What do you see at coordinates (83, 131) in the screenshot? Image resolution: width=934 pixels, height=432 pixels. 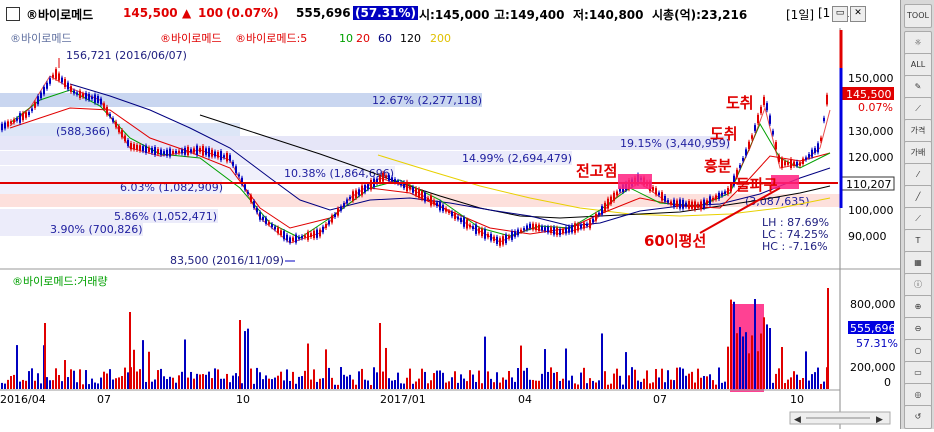 I see `vp-label: (588,366)` at bounding box center [83, 131].